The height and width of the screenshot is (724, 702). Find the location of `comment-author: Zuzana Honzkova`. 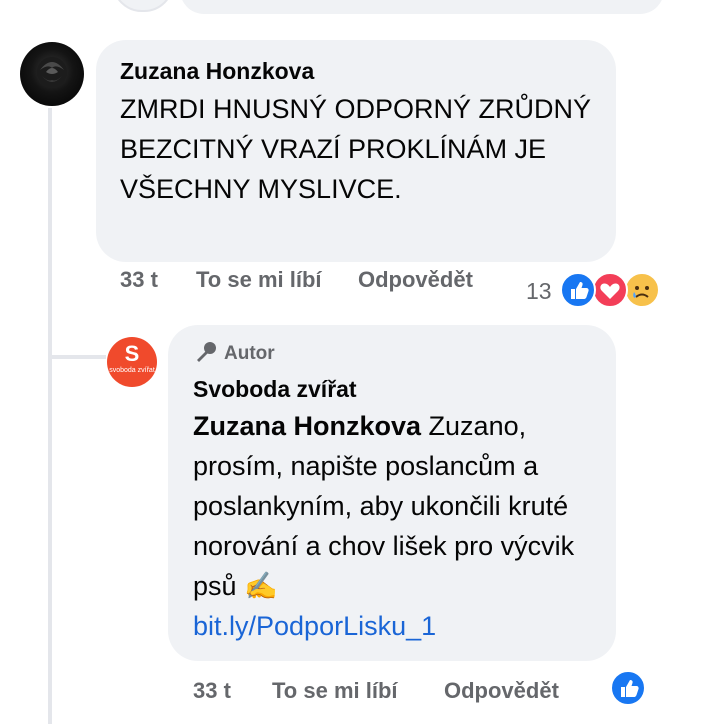

comment-author: Zuzana Honzkova is located at coordinates (217, 71).